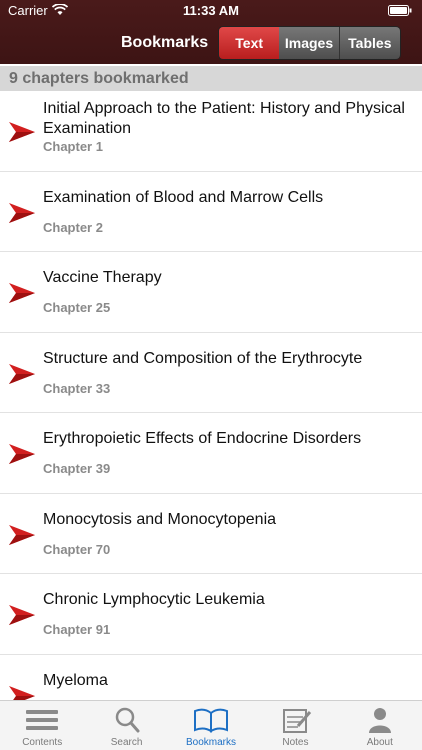 The width and height of the screenshot is (422, 750). I want to click on tab-label: Contents, so click(42, 742).